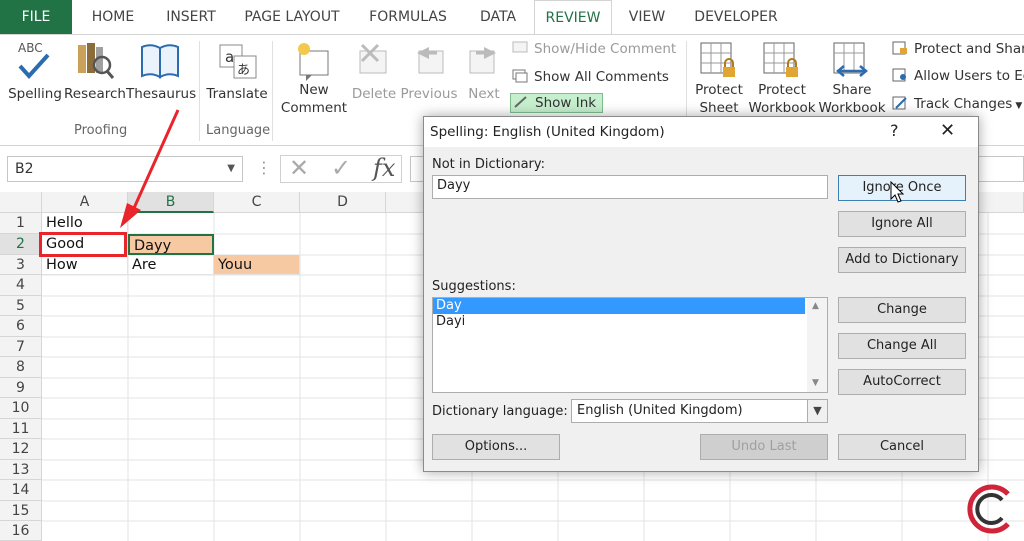 This screenshot has width=1024, height=541. Describe the element at coordinates (902, 447) in the screenshot. I see `cancel-button: Cancel` at that location.